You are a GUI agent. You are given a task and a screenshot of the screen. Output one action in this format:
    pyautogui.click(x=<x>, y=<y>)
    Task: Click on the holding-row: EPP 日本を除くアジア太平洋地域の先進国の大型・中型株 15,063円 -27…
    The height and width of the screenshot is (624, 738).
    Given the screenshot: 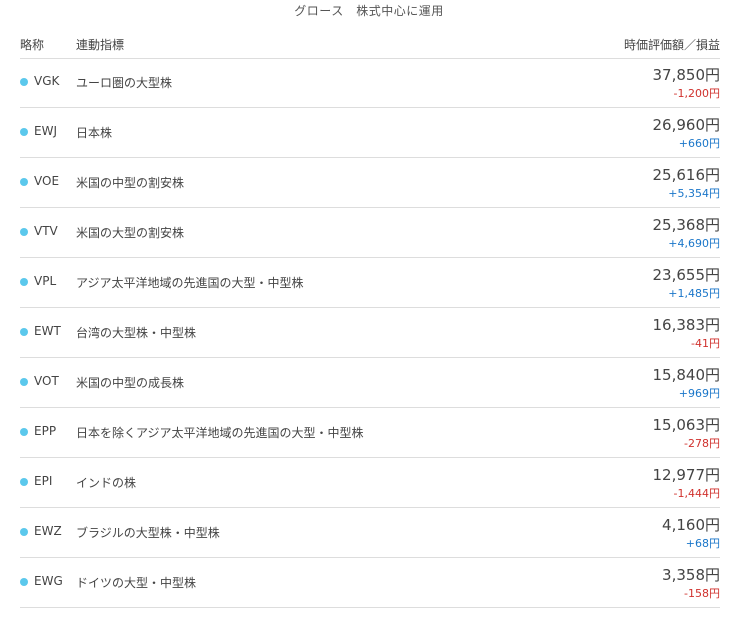 What is the action you would take?
    pyautogui.click(x=370, y=433)
    